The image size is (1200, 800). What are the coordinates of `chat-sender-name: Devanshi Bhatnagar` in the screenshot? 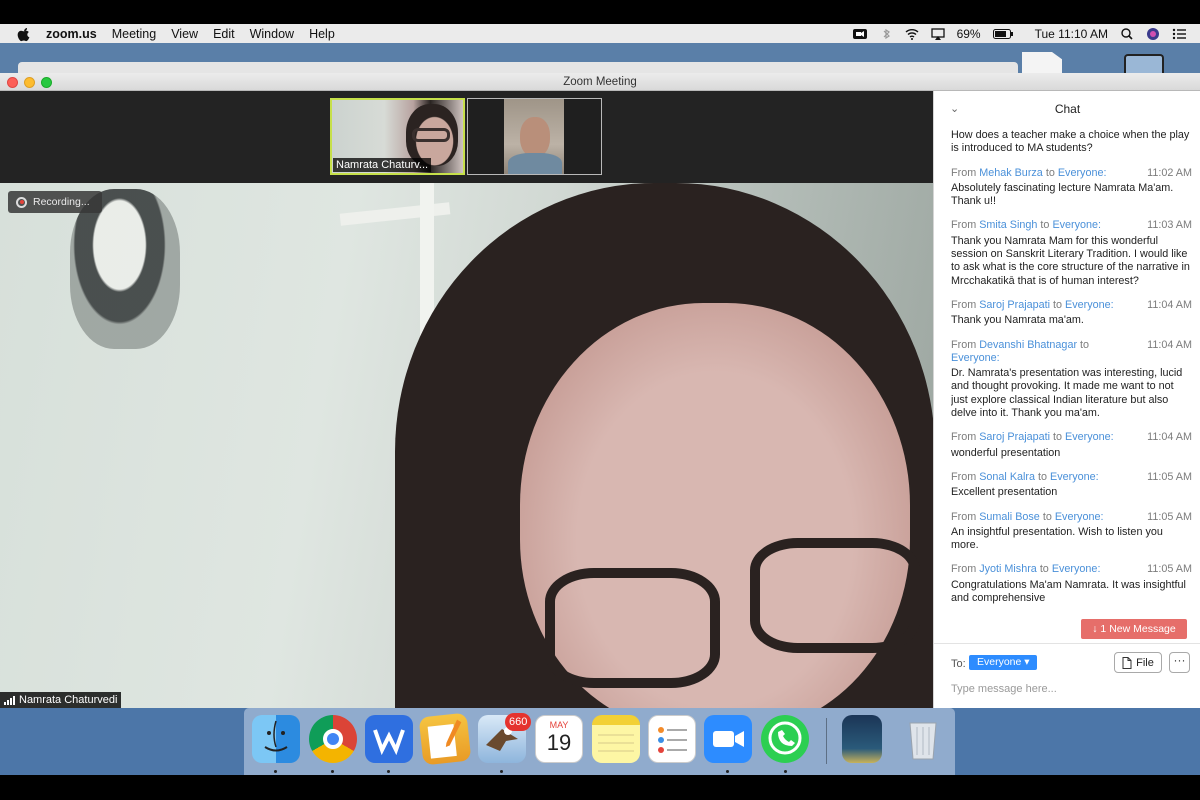 It's located at (1028, 345).